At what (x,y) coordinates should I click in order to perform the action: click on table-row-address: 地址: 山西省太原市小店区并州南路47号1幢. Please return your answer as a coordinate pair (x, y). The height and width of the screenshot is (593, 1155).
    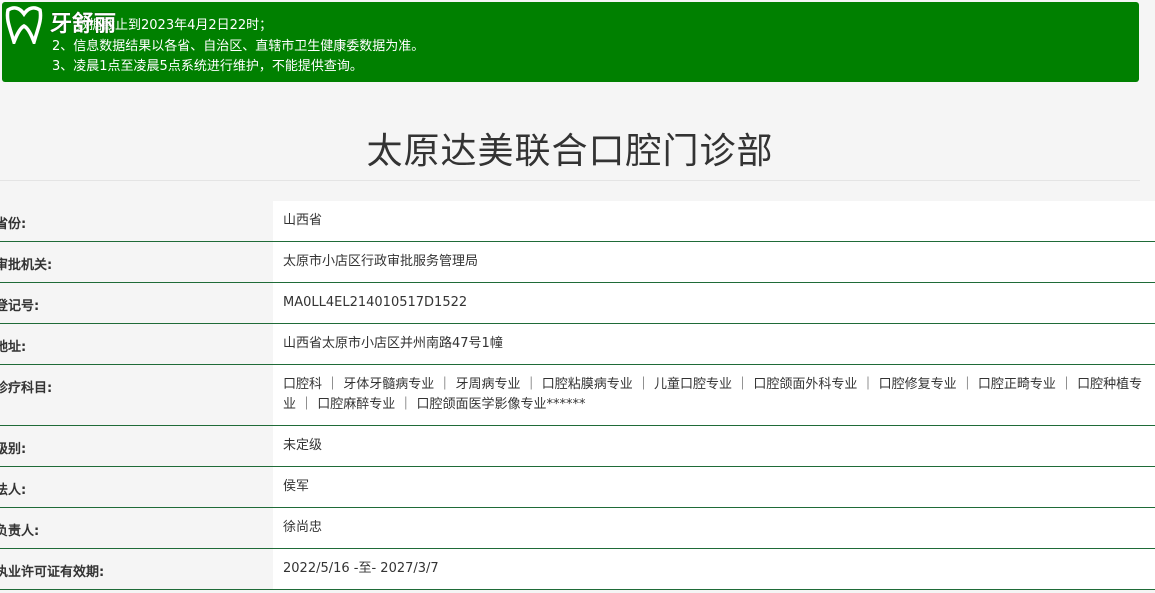
    Looking at the image, I should click on (577, 344).